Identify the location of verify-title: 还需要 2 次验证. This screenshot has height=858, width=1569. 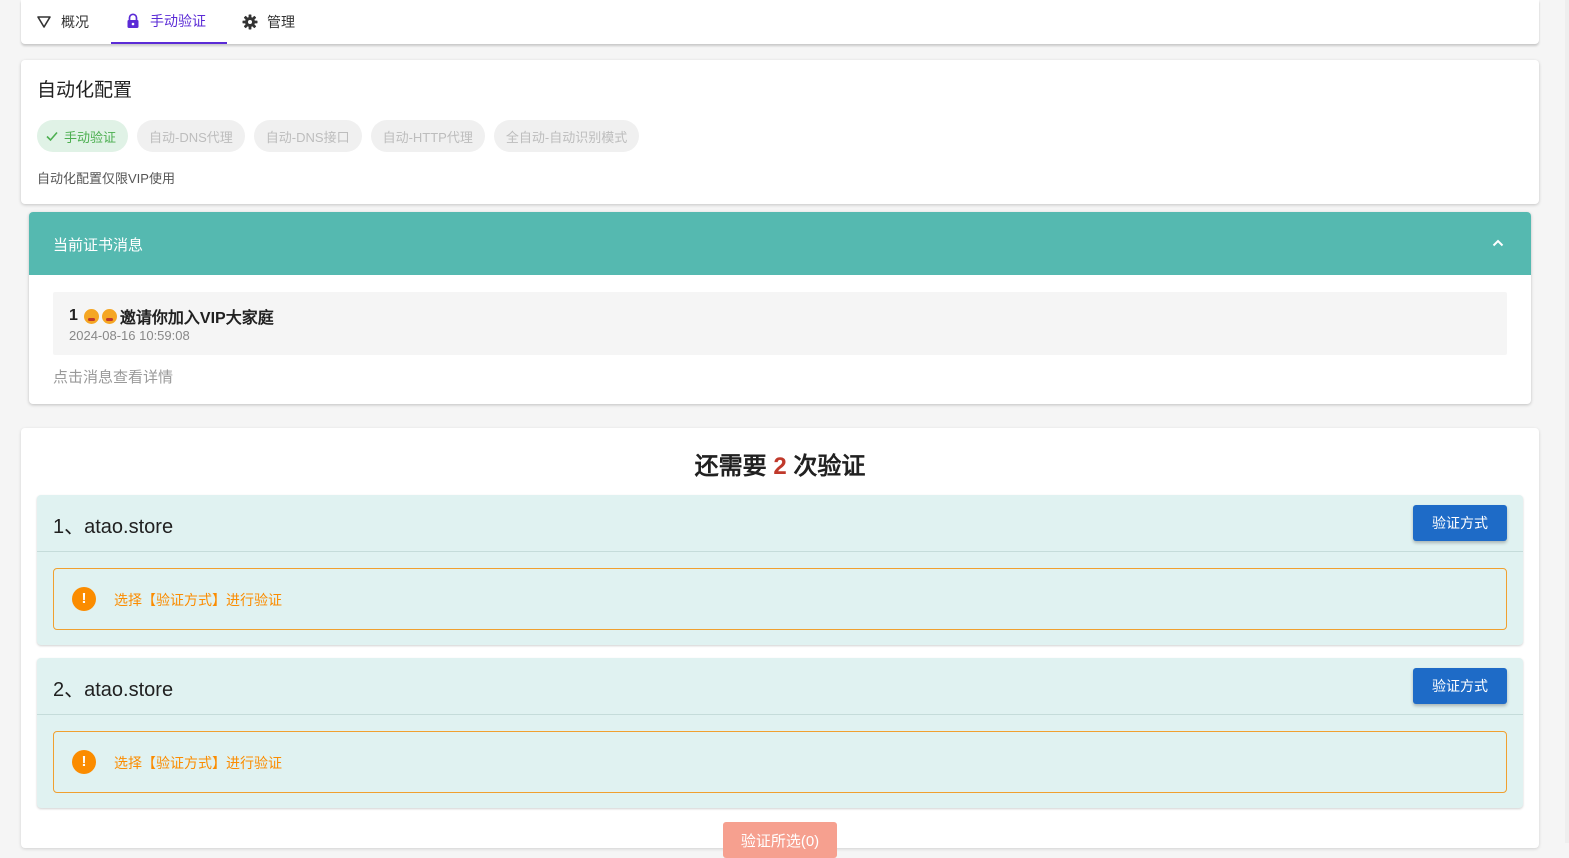
(780, 463).